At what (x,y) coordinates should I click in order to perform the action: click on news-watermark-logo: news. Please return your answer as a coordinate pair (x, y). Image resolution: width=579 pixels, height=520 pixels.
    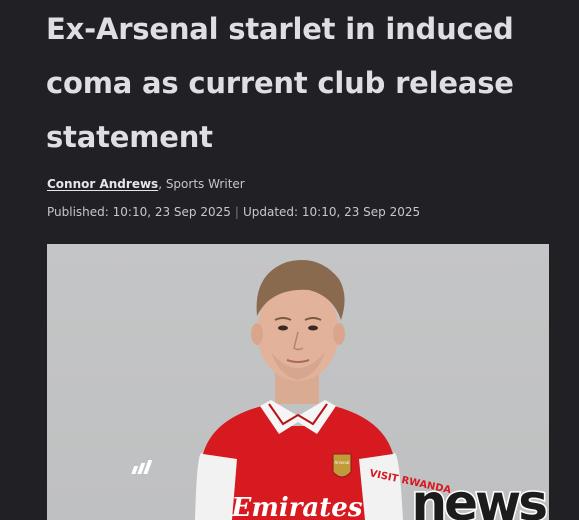
    Looking at the image, I should click on (479, 497).